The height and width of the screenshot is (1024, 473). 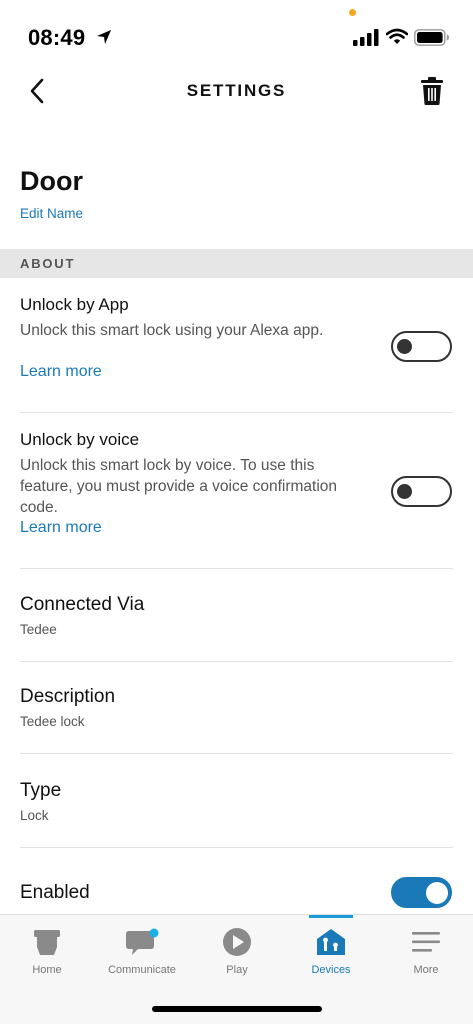 I want to click on location-arrow-icon, so click(x=104, y=37).